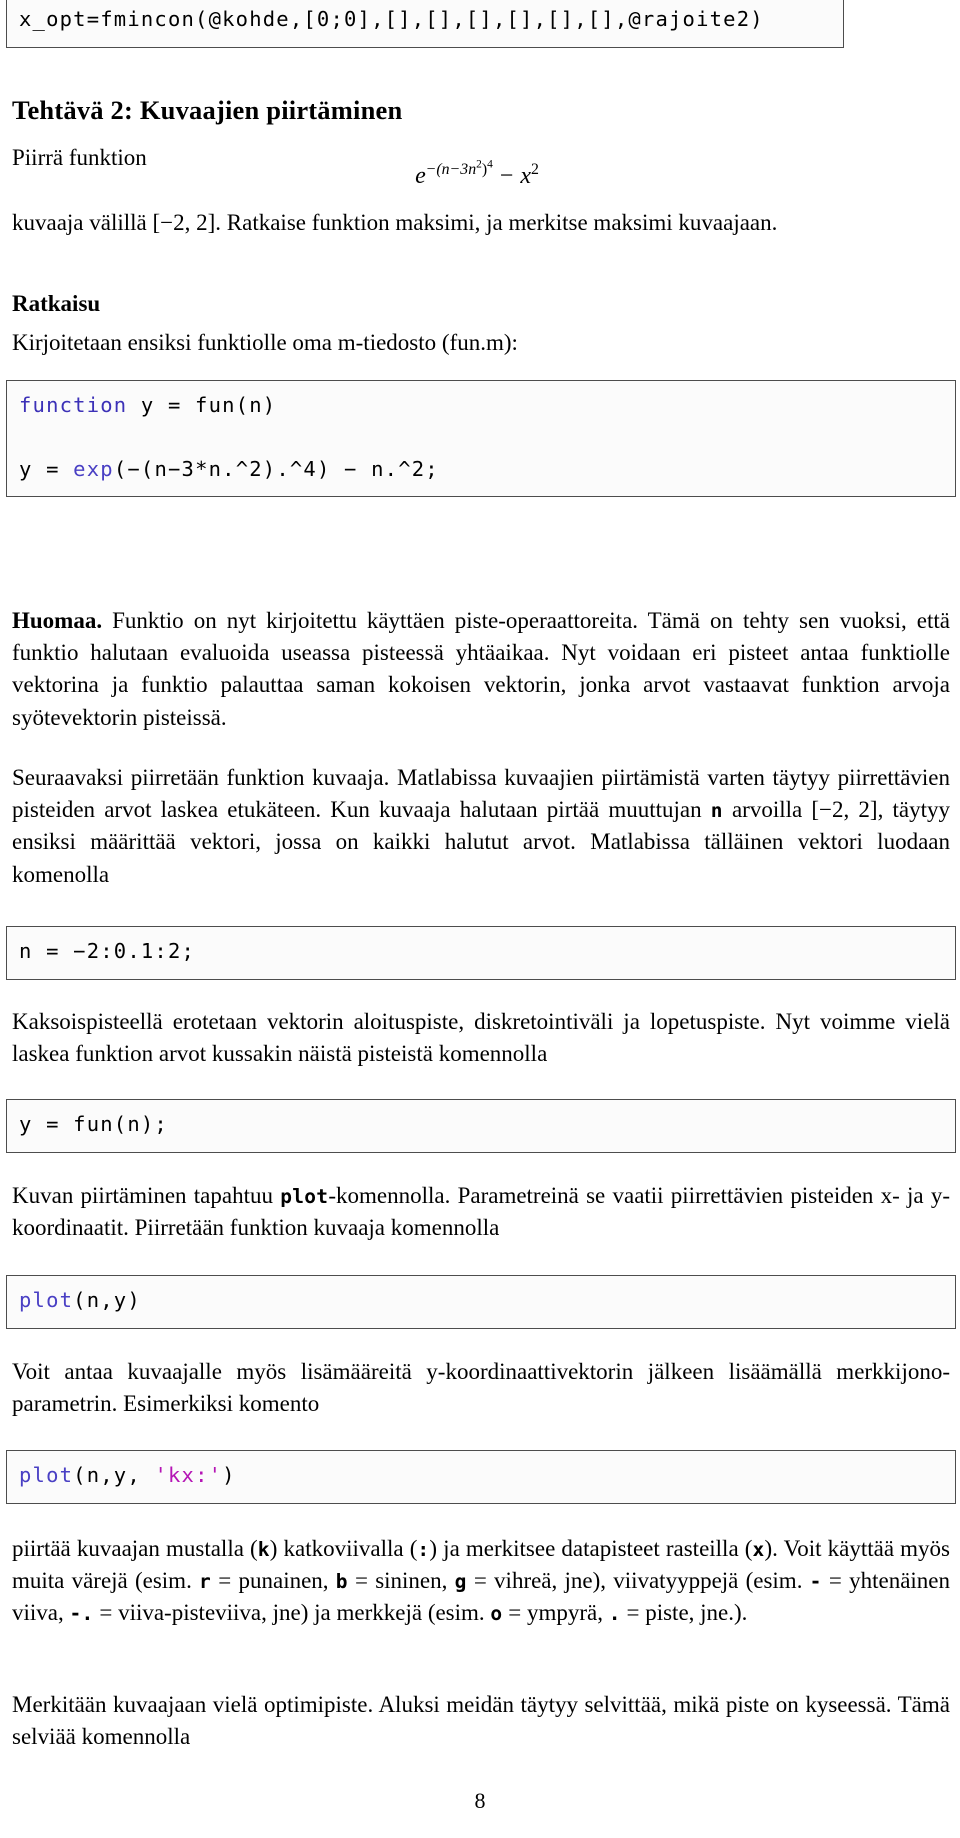  What do you see at coordinates (716, 811) in the screenshot?
I see `inline-code-n: n` at bounding box center [716, 811].